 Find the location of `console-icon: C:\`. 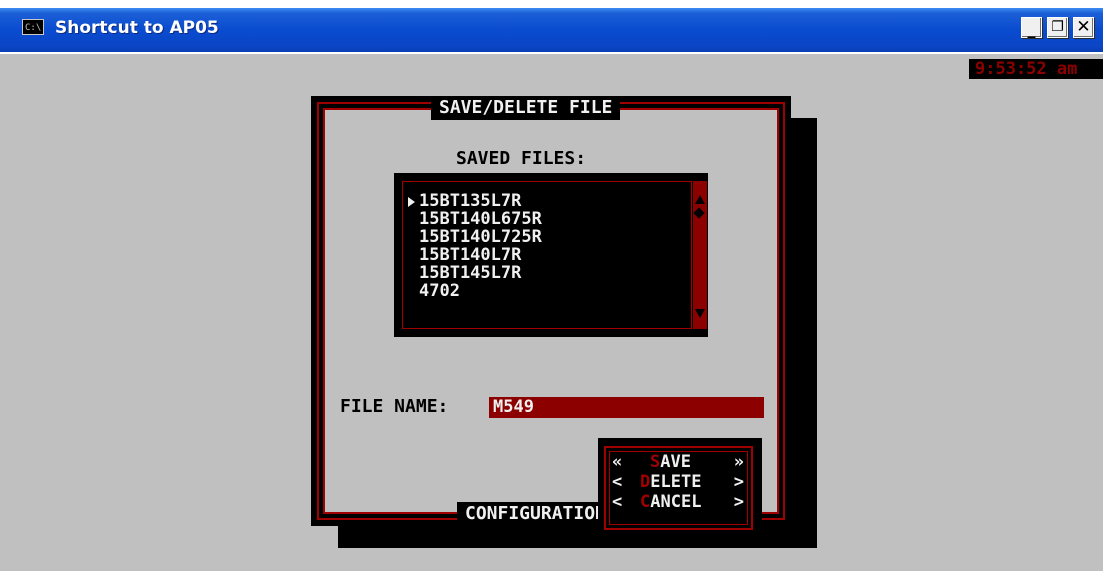

console-icon: C:\ is located at coordinates (33, 27).